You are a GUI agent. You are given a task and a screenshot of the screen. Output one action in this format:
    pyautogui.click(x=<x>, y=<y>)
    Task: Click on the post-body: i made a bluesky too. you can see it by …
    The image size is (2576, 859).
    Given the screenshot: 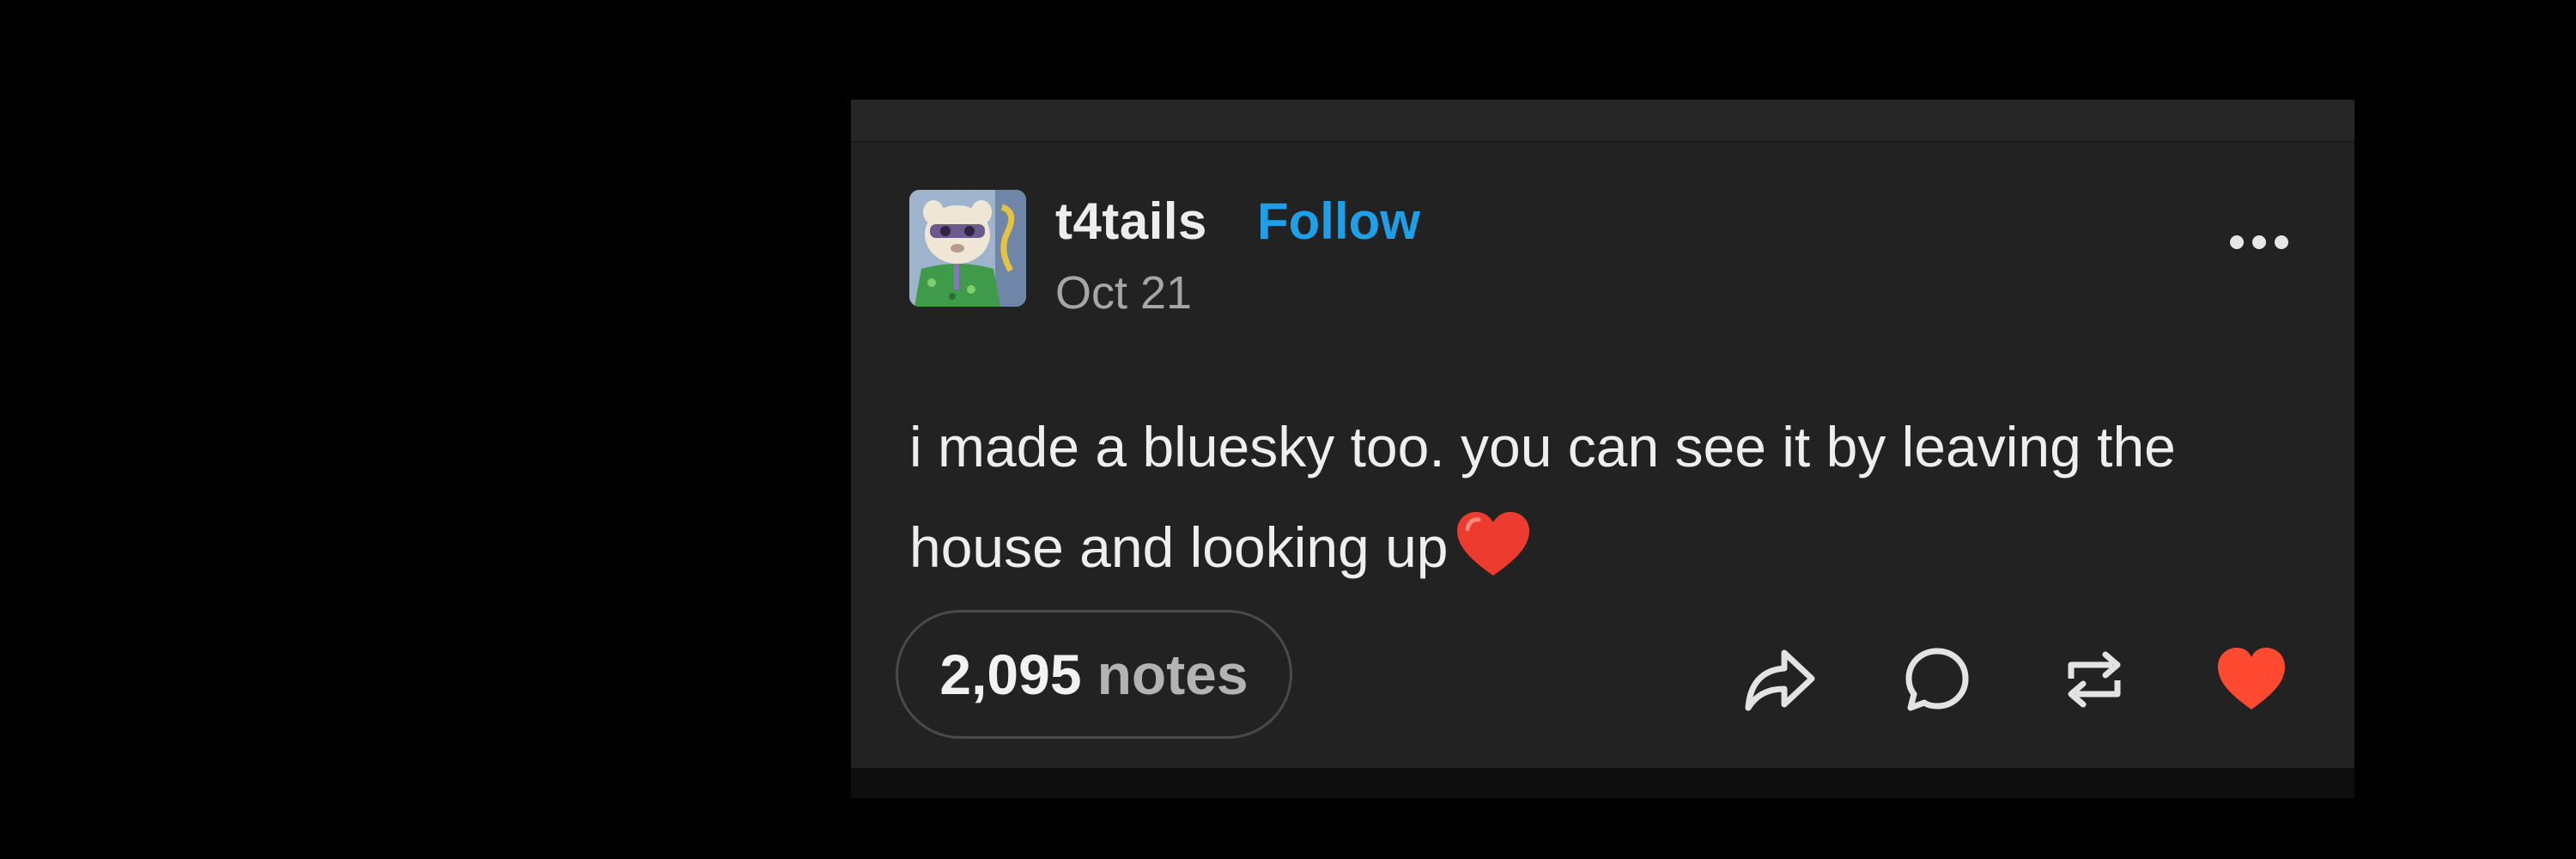 What is the action you would take?
    pyautogui.click(x=1553, y=498)
    